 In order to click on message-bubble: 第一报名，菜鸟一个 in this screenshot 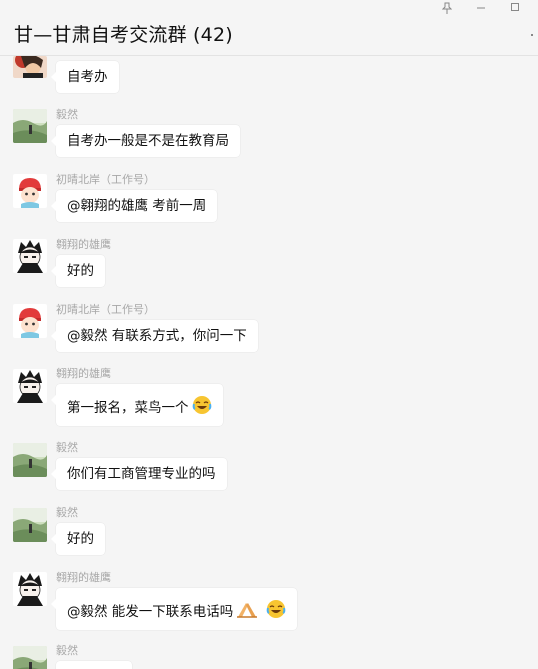, I will do `click(137, 405)`.